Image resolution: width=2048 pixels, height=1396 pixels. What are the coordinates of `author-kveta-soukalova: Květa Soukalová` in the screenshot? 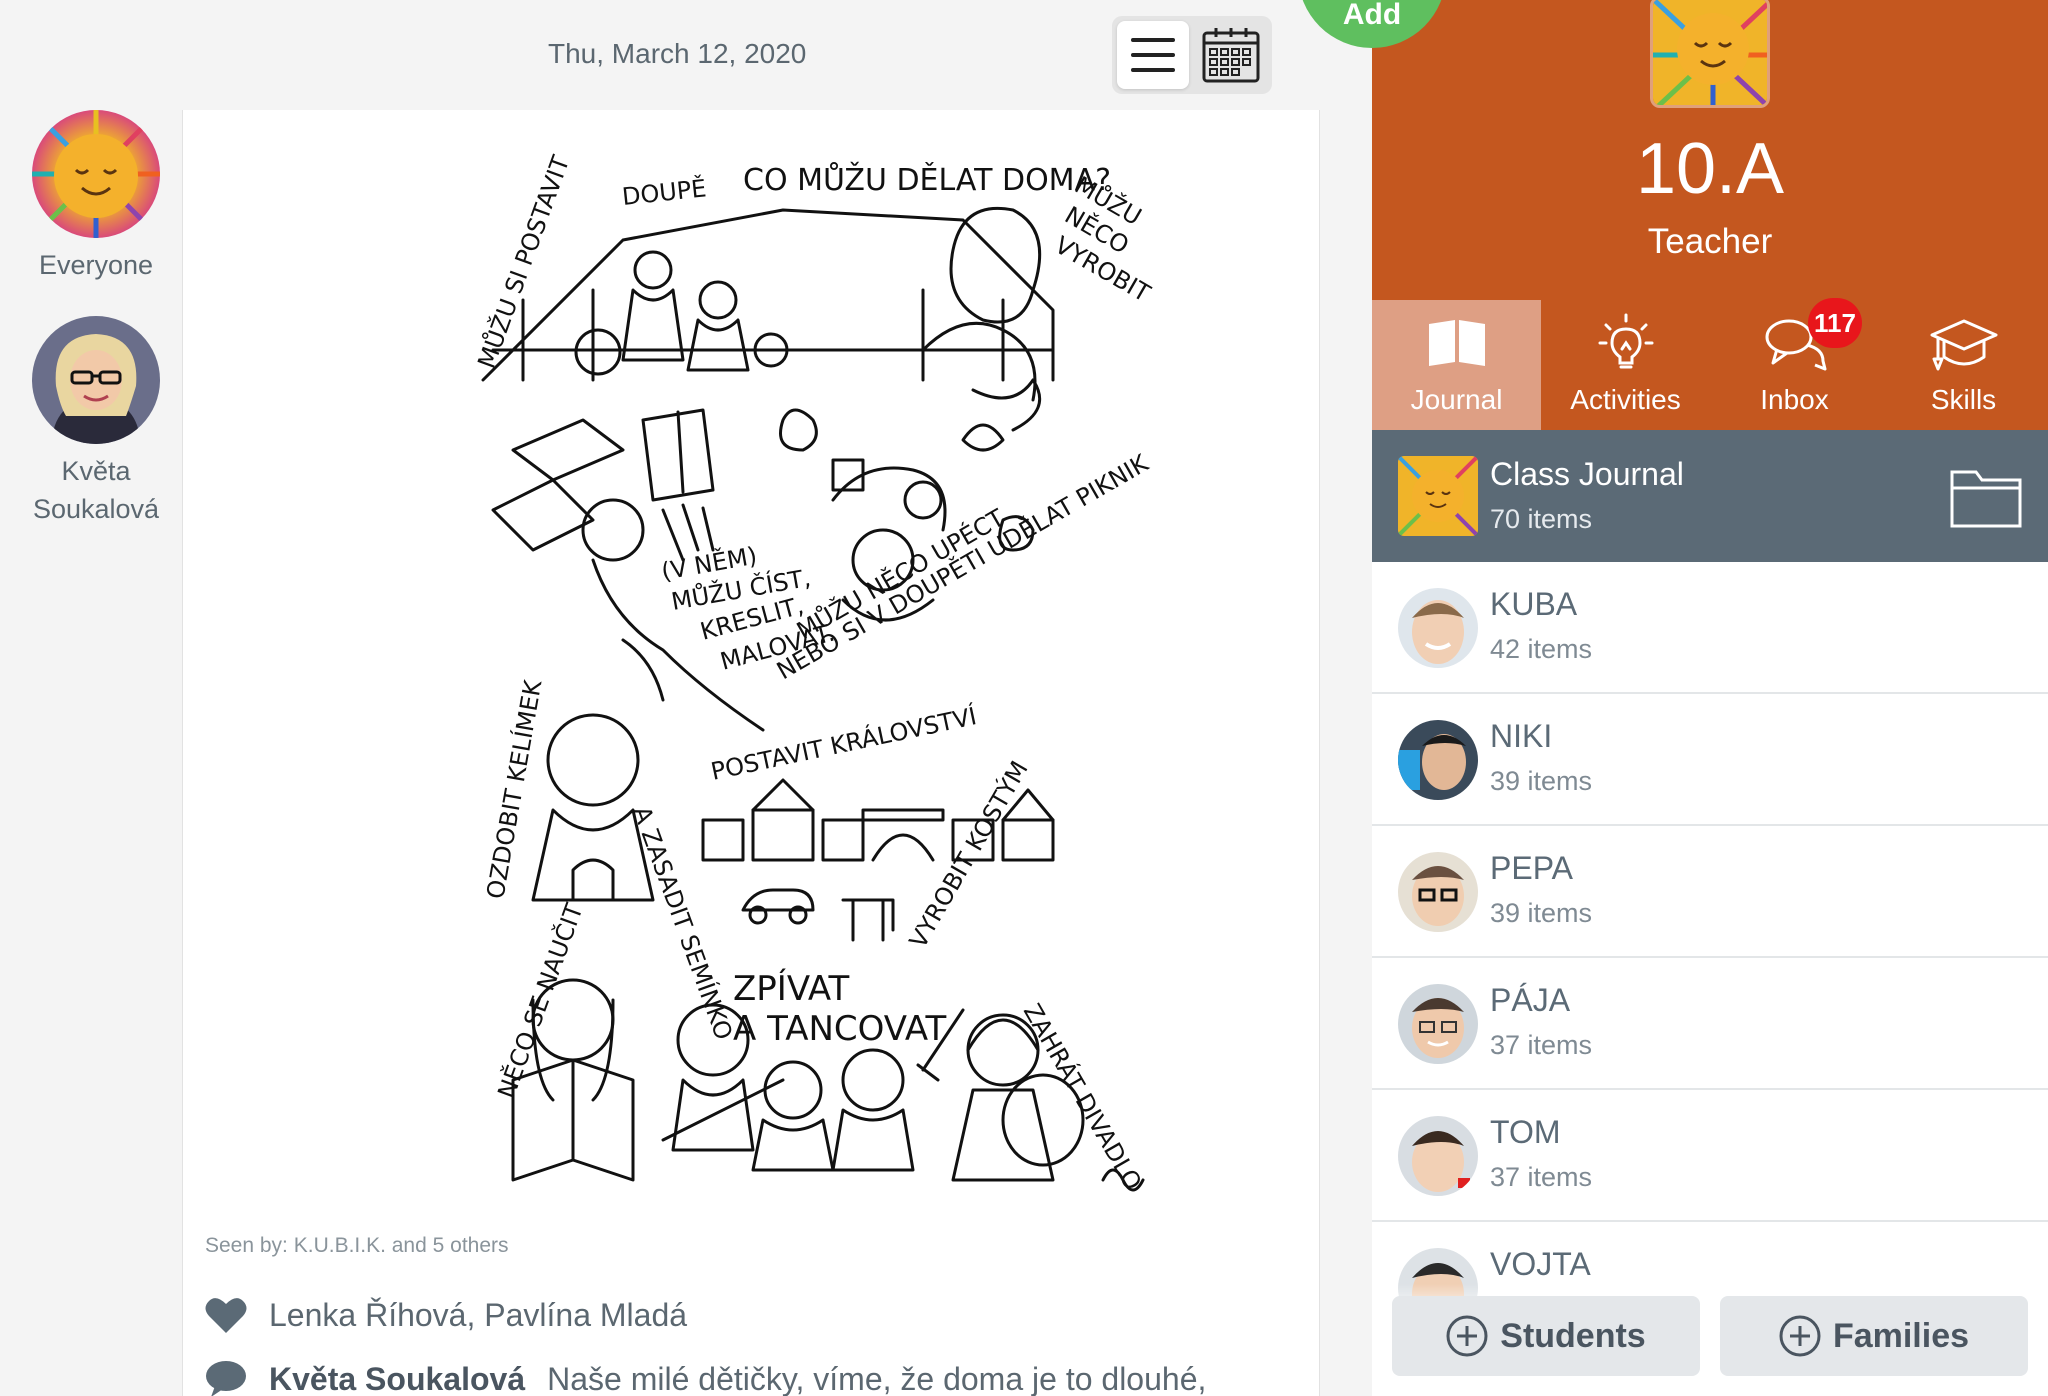 It's located at (96, 422).